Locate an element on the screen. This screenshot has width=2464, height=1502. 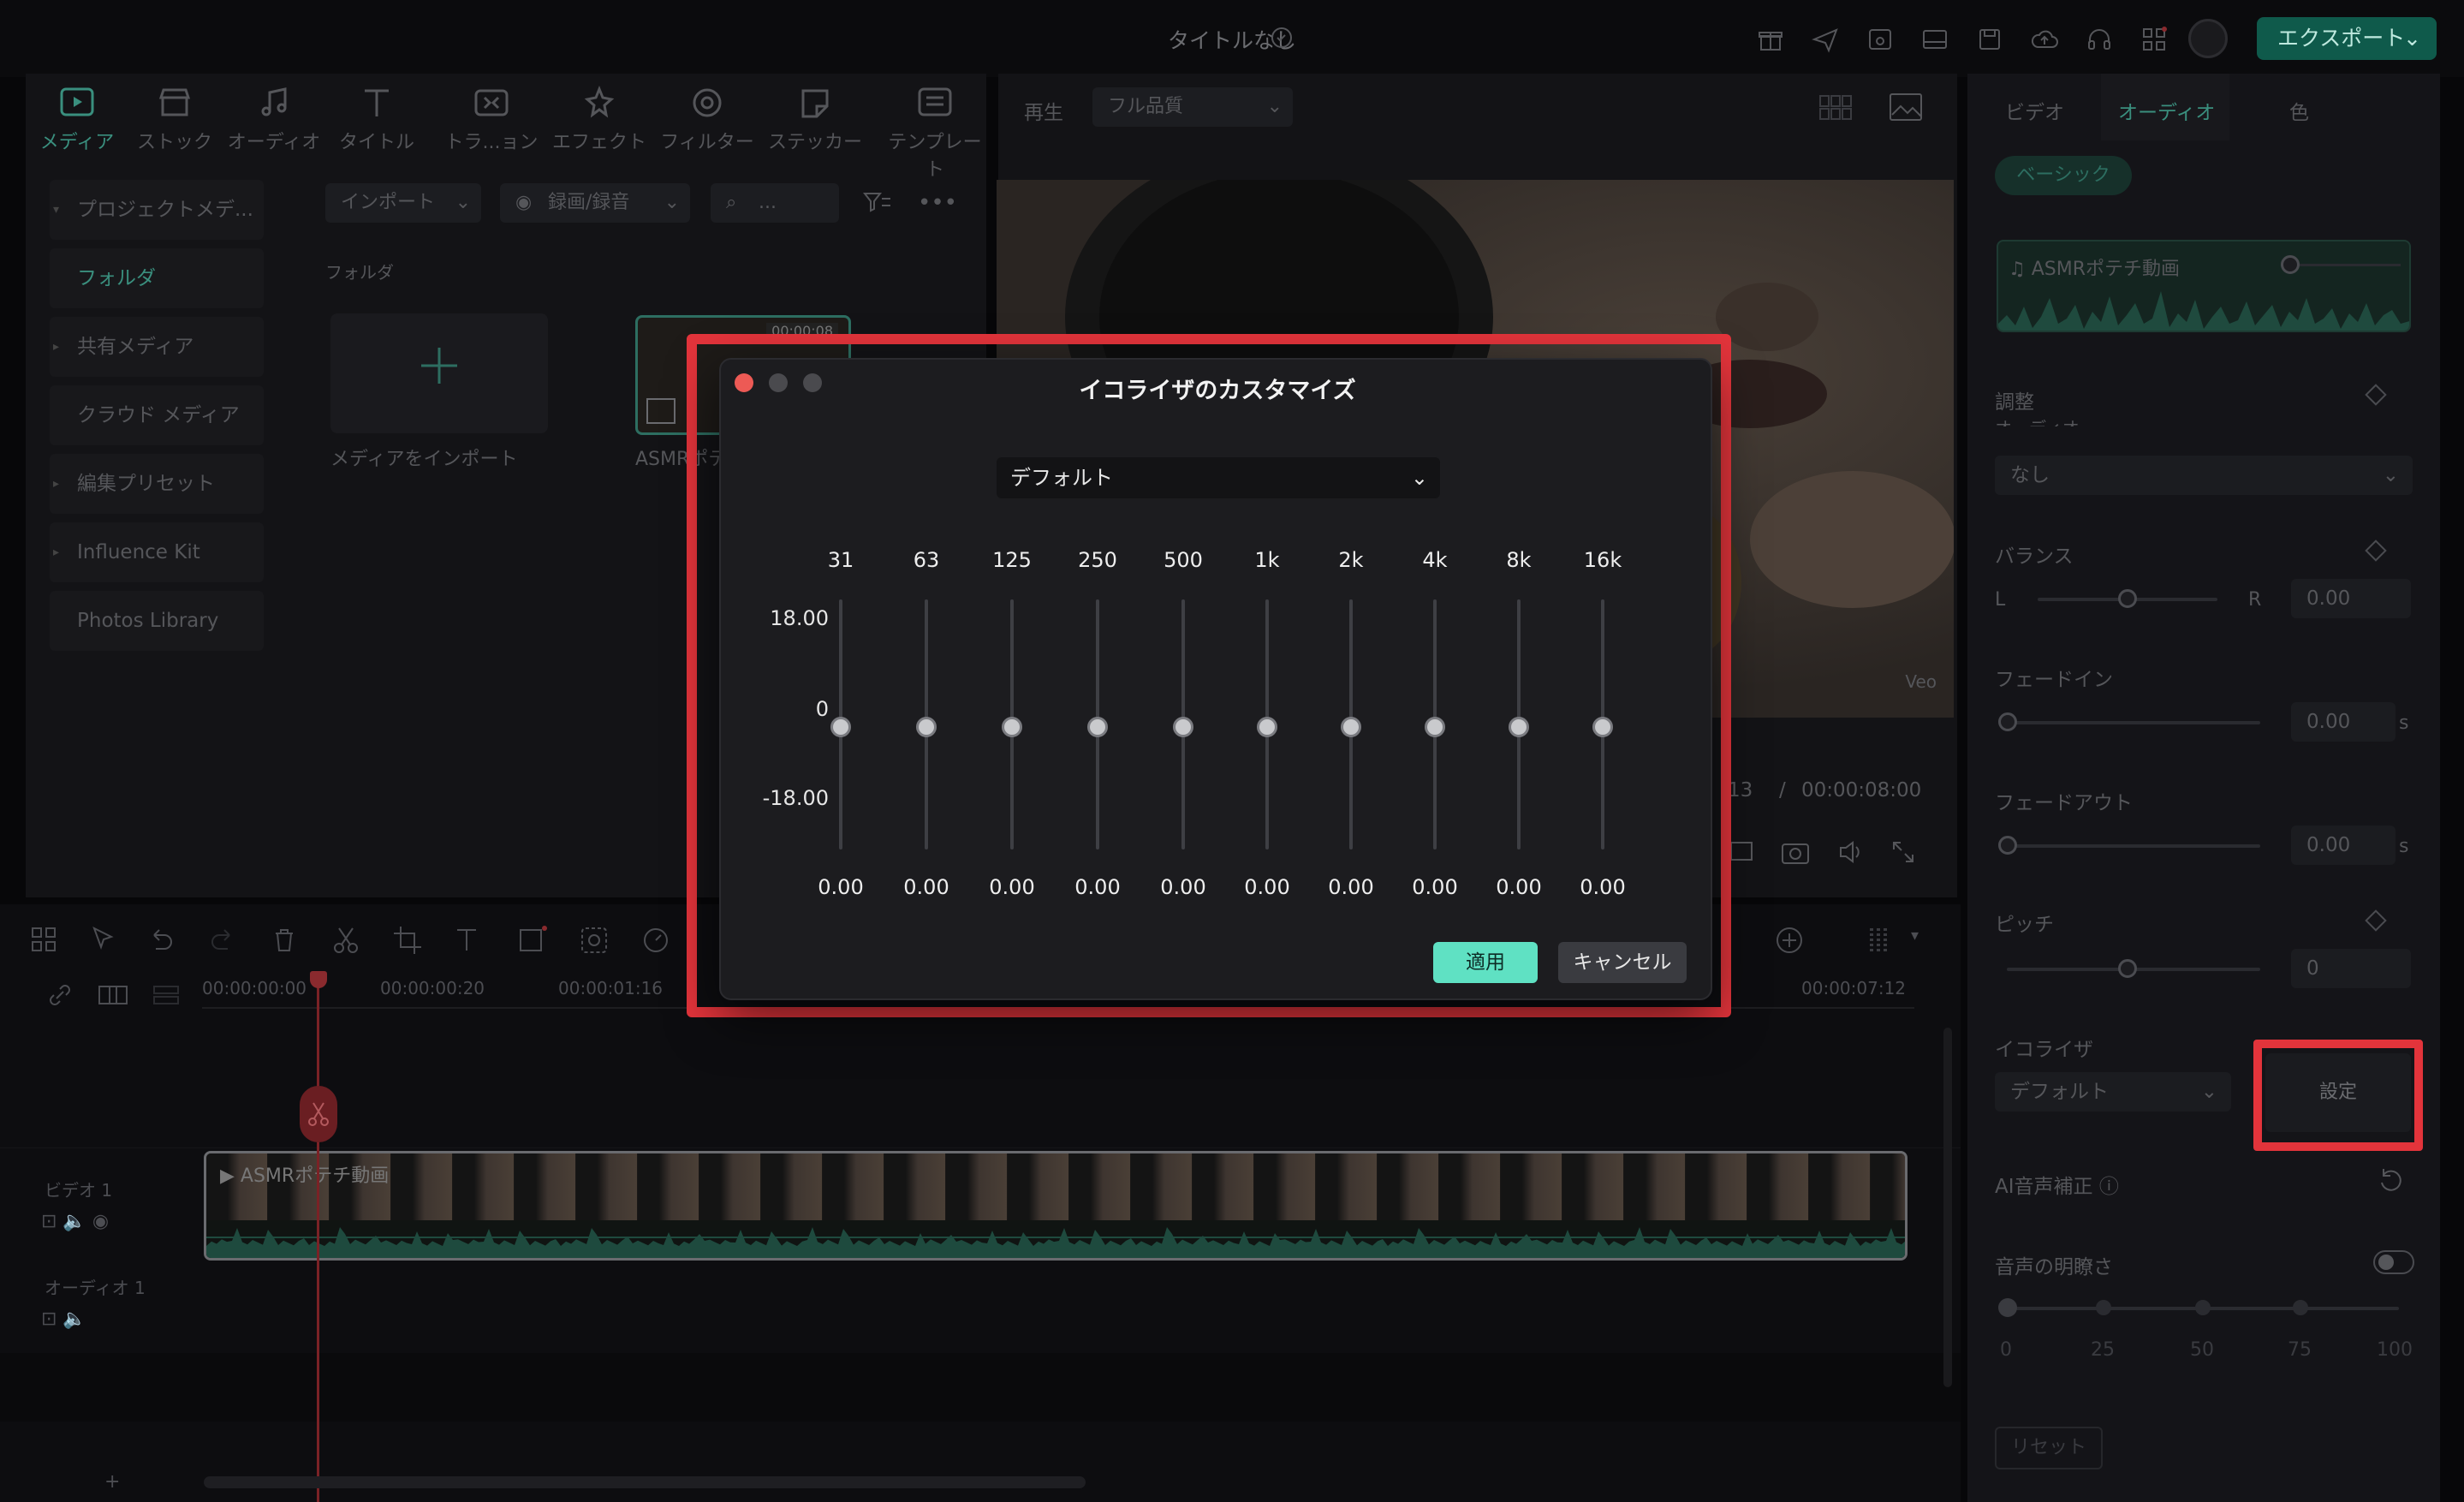
group-icon is located at coordinates (113, 995).